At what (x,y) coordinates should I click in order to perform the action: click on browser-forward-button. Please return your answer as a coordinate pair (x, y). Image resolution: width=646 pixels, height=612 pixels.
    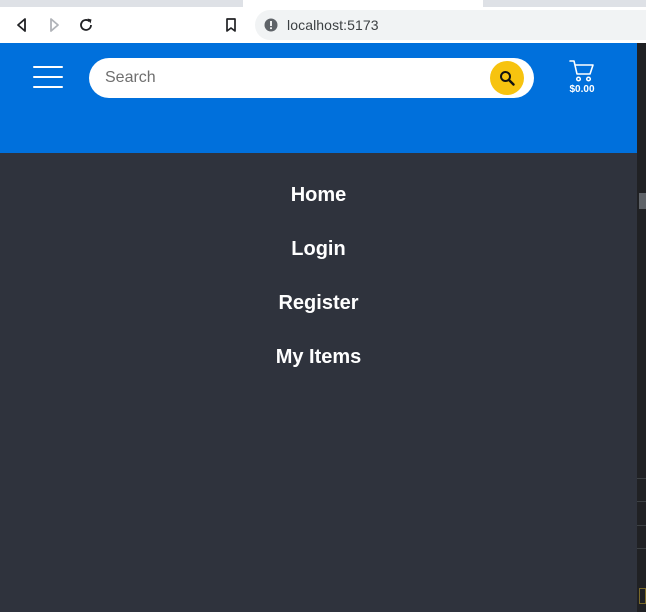
    Looking at the image, I should click on (54, 25).